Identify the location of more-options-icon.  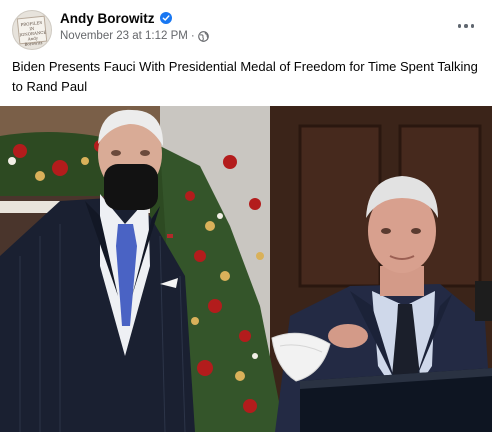
(466, 26).